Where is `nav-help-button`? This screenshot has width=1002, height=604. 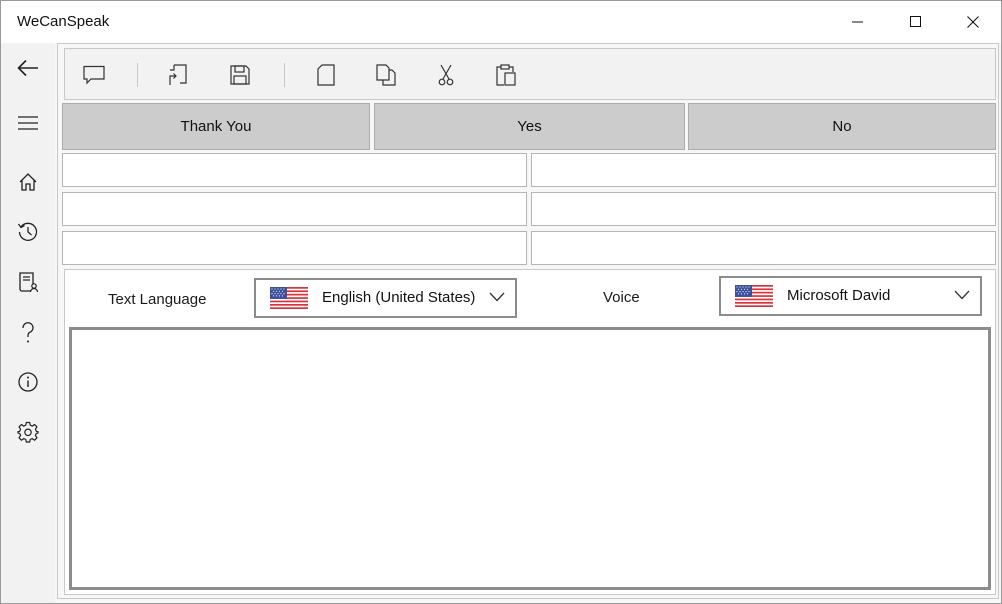 nav-help-button is located at coordinates (28, 333).